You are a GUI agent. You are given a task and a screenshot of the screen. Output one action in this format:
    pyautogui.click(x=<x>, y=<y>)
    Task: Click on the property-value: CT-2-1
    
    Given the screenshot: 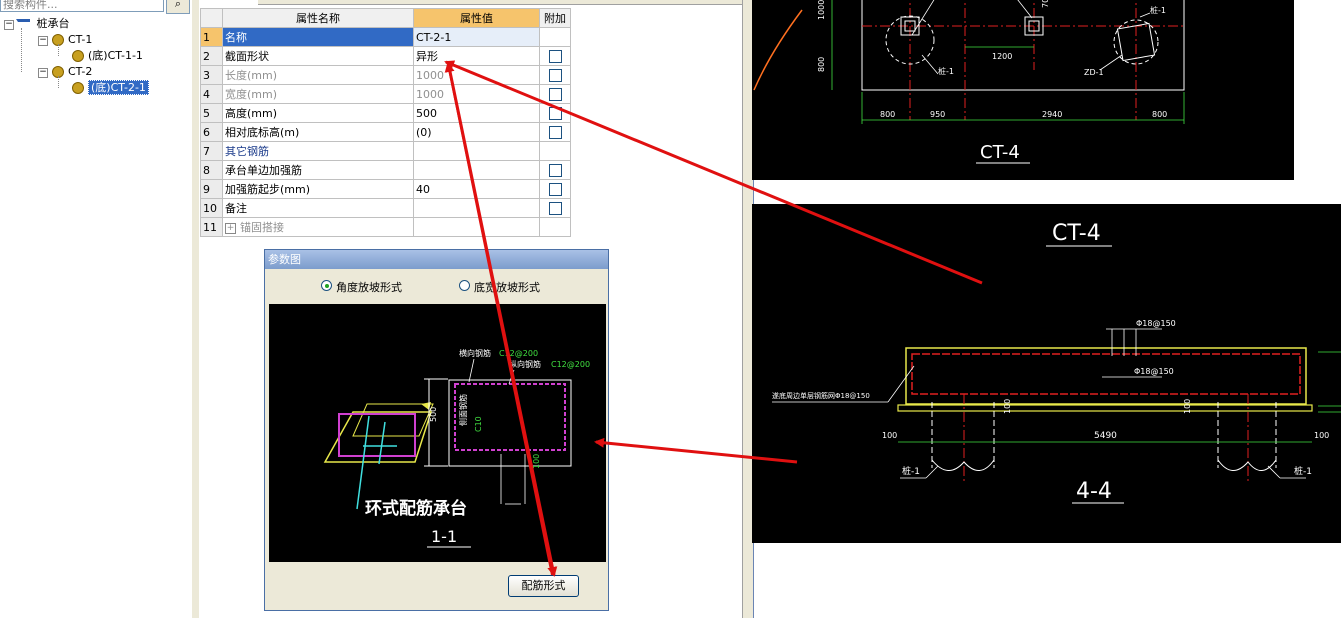 What is the action you would take?
    pyautogui.click(x=476, y=37)
    